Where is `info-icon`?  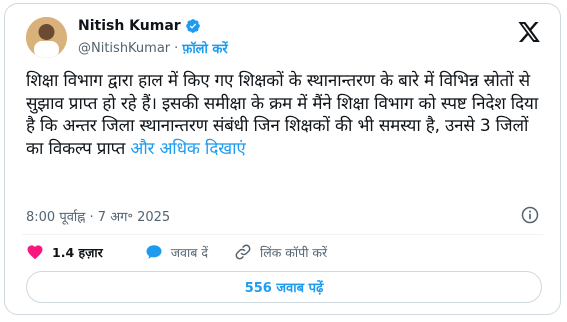
info-icon is located at coordinates (530, 215).